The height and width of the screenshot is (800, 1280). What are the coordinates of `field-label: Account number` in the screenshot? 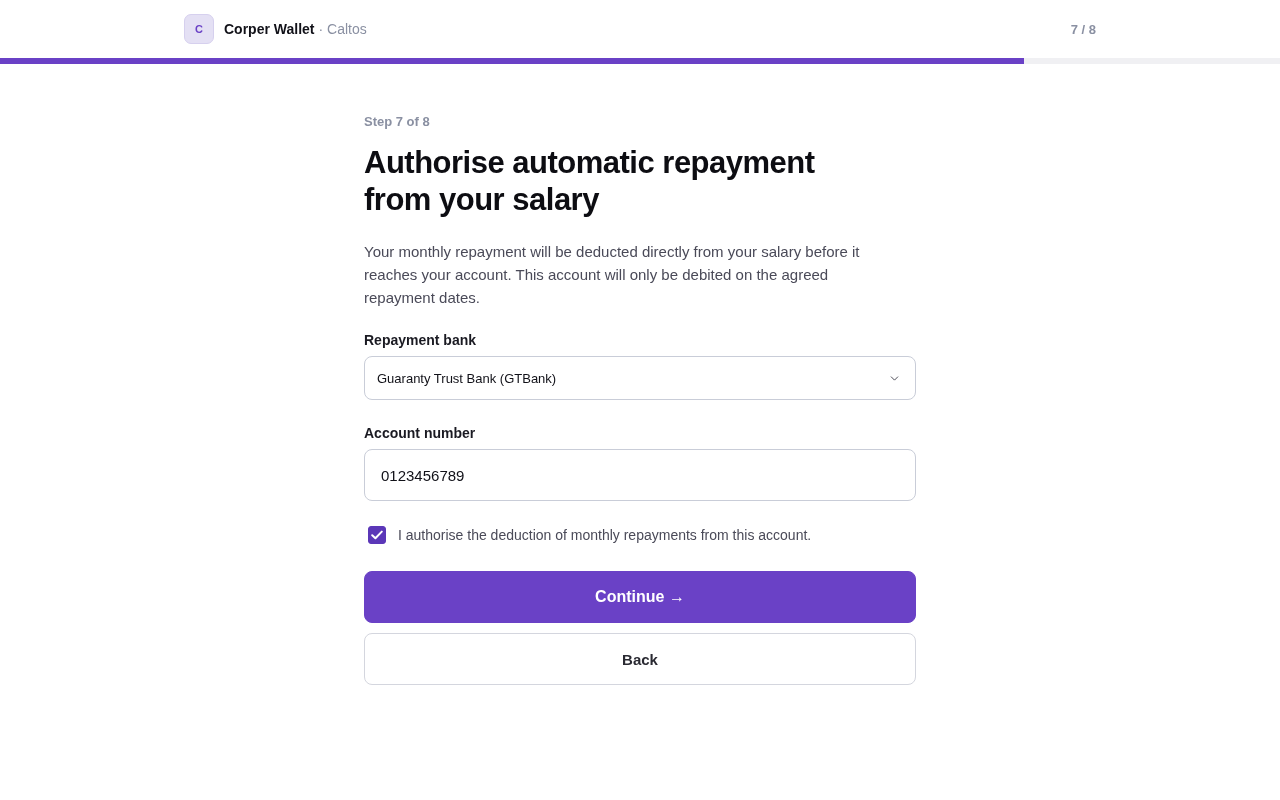 It's located at (420, 433).